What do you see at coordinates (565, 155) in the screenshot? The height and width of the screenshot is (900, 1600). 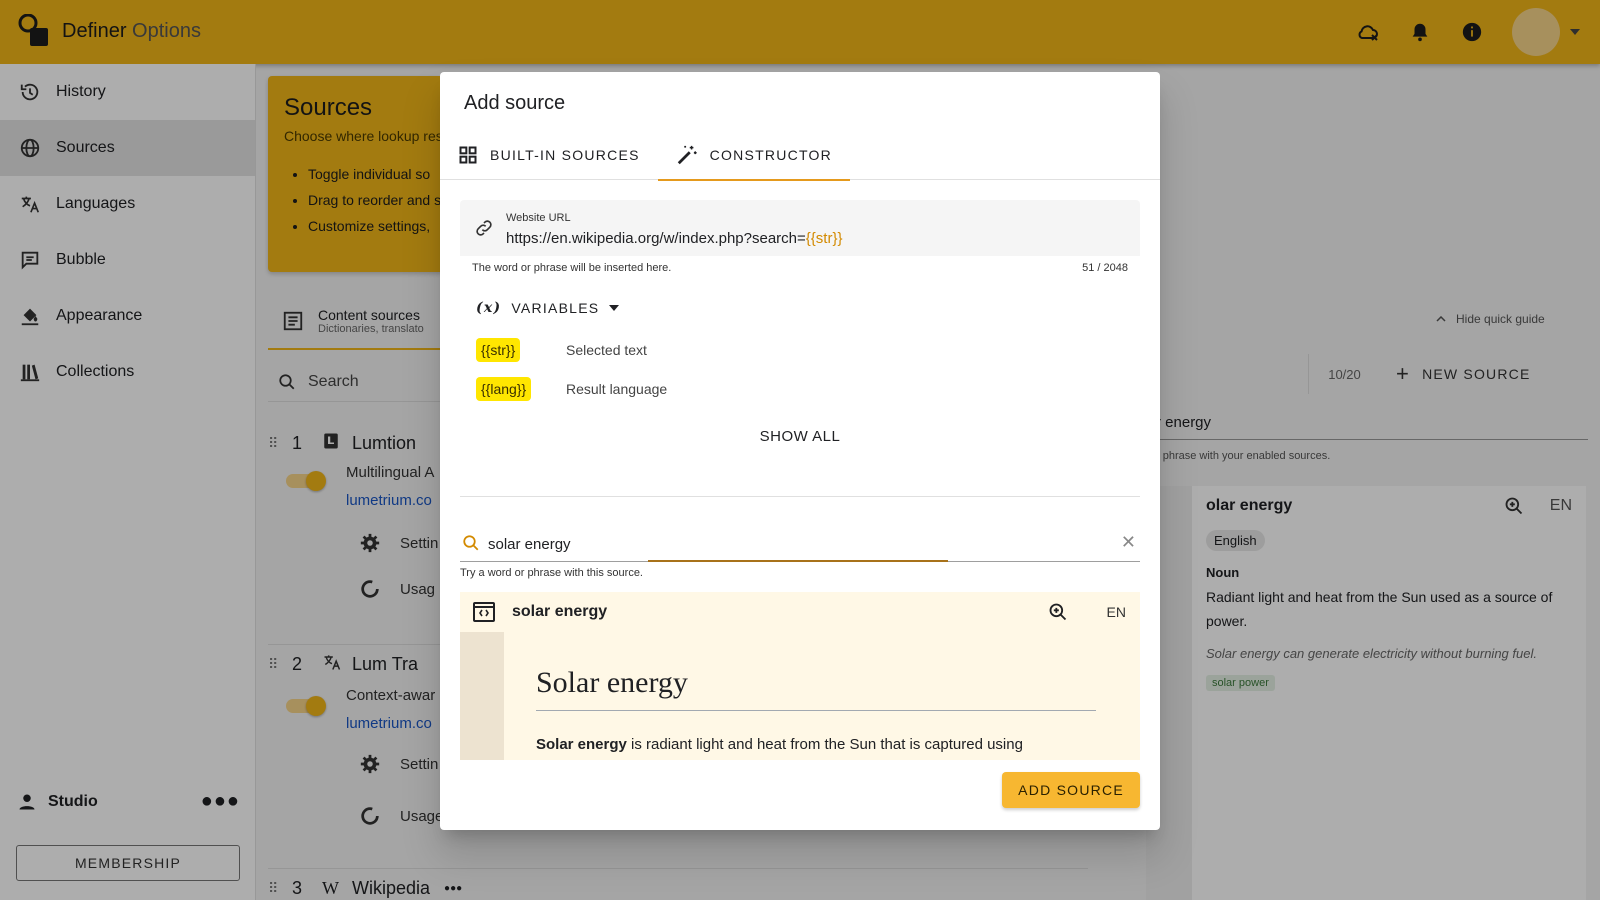 I see `tab-label: BUILT-IN SOURCES` at bounding box center [565, 155].